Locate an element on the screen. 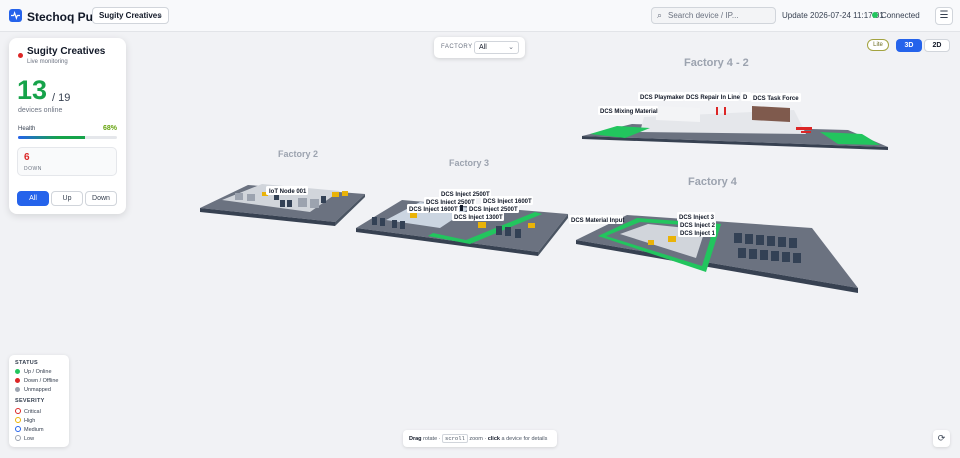 This screenshot has width=960, height=458. legend-label: Medium is located at coordinates (34, 430).